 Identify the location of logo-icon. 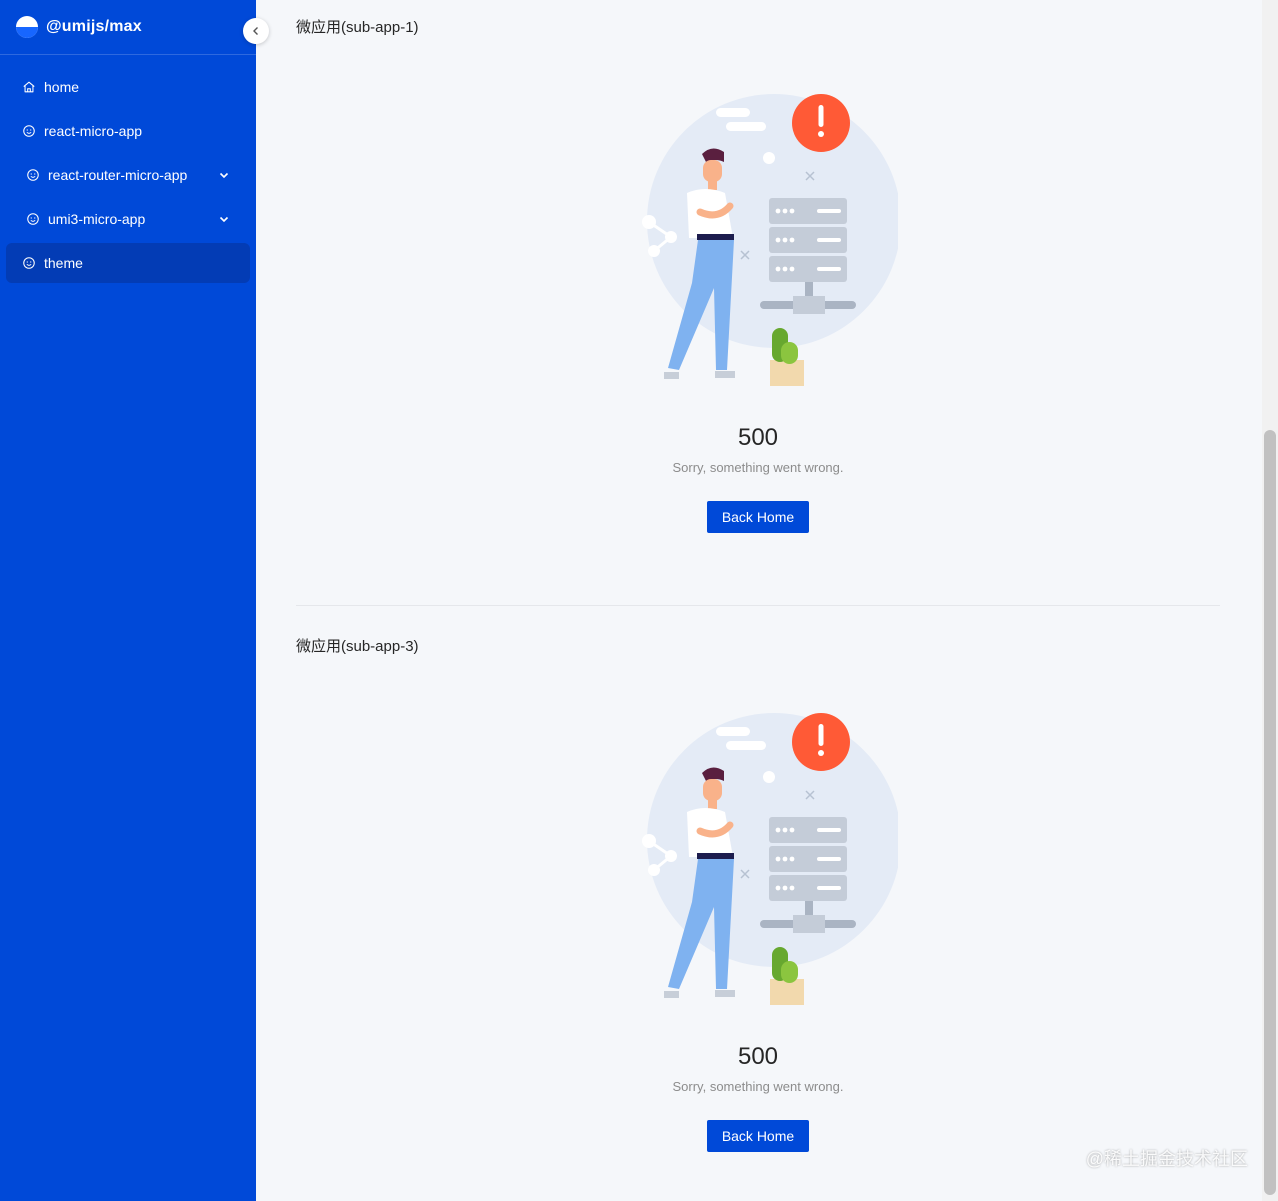
(27, 27).